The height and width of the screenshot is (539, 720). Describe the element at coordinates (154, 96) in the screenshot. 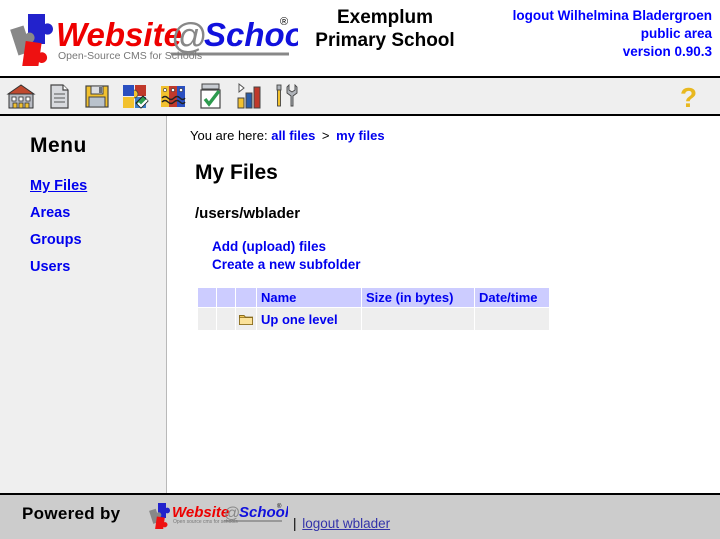

I see `toolbar-icon-group` at that location.